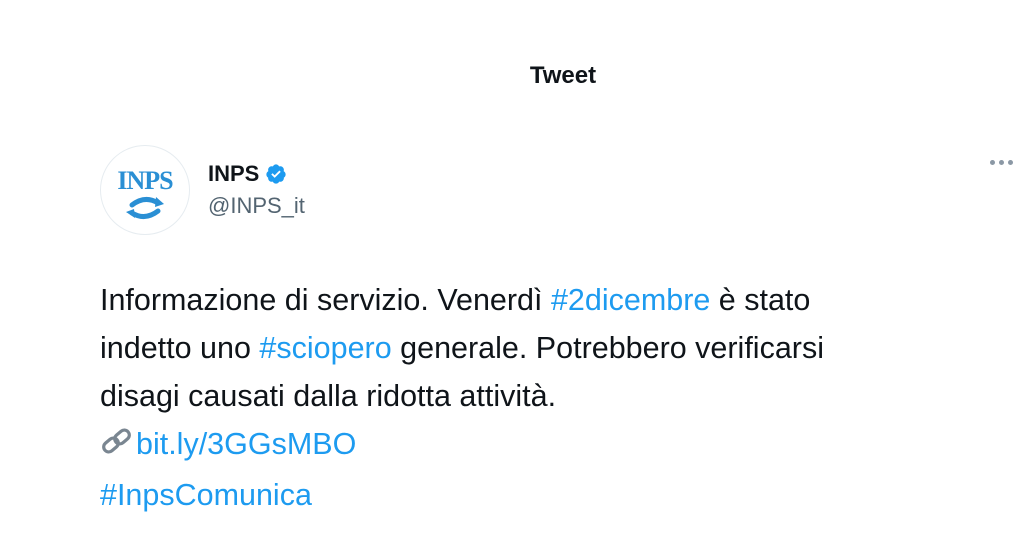  Describe the element at coordinates (760, 300) in the screenshot. I see `tweet-text-segment: è stato` at that location.